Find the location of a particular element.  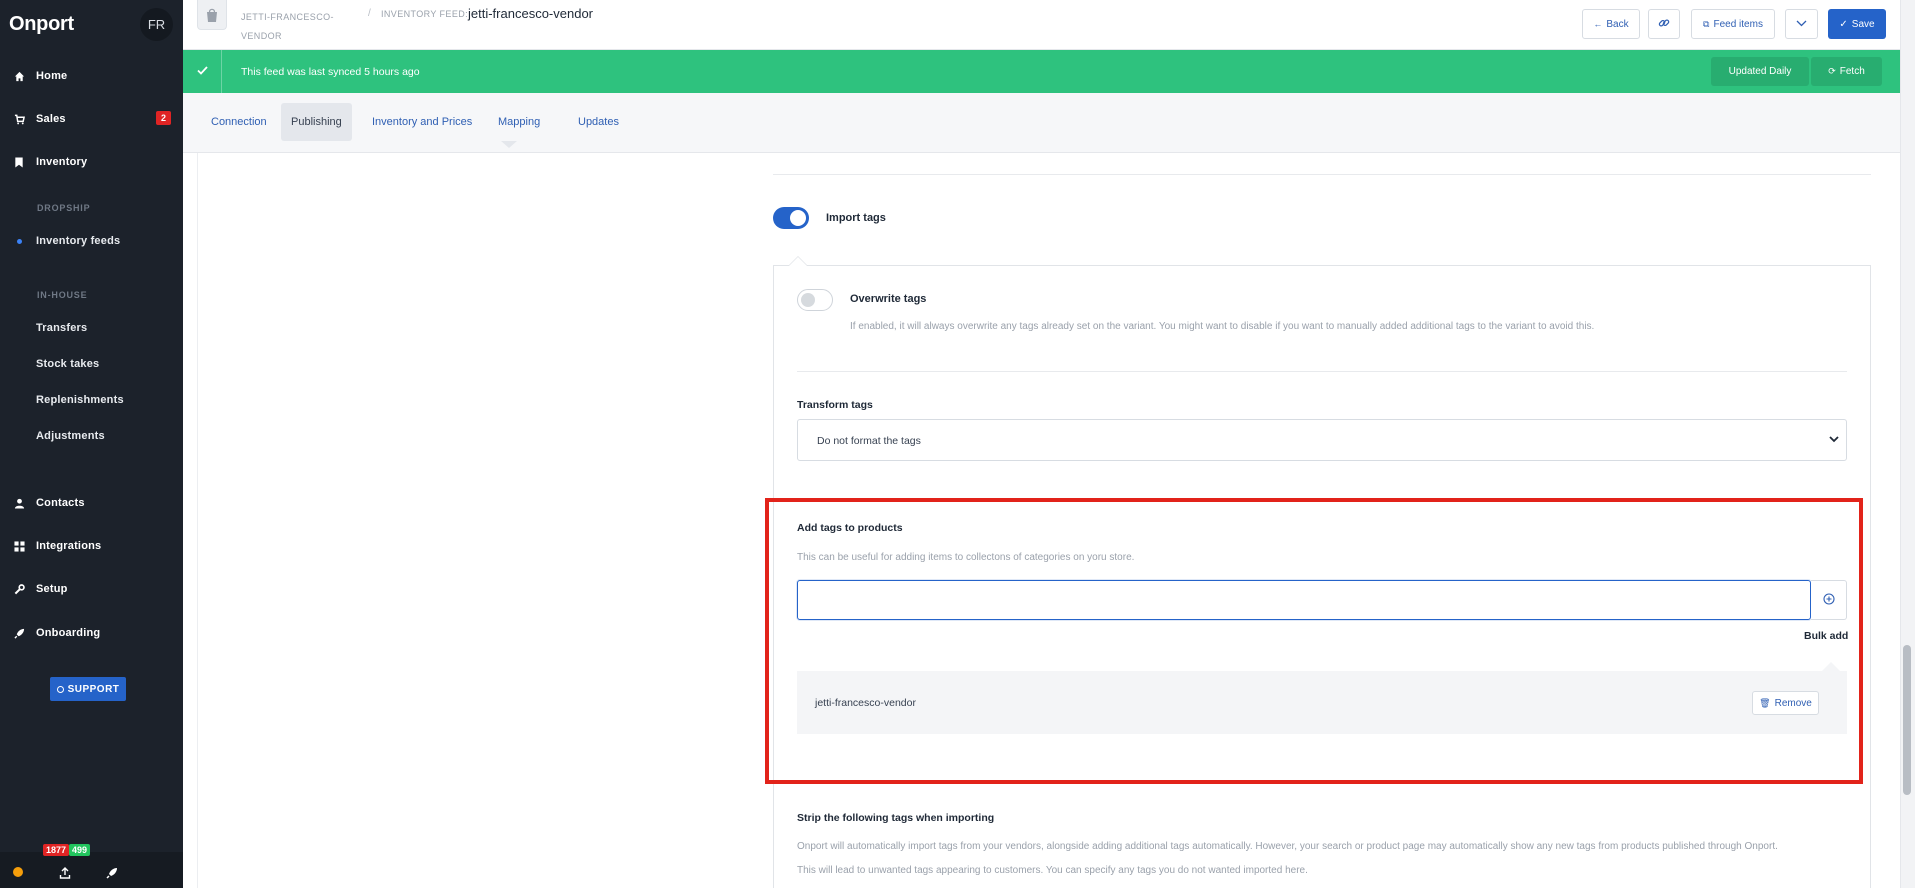

more-actions-dropdown is located at coordinates (1801, 24).